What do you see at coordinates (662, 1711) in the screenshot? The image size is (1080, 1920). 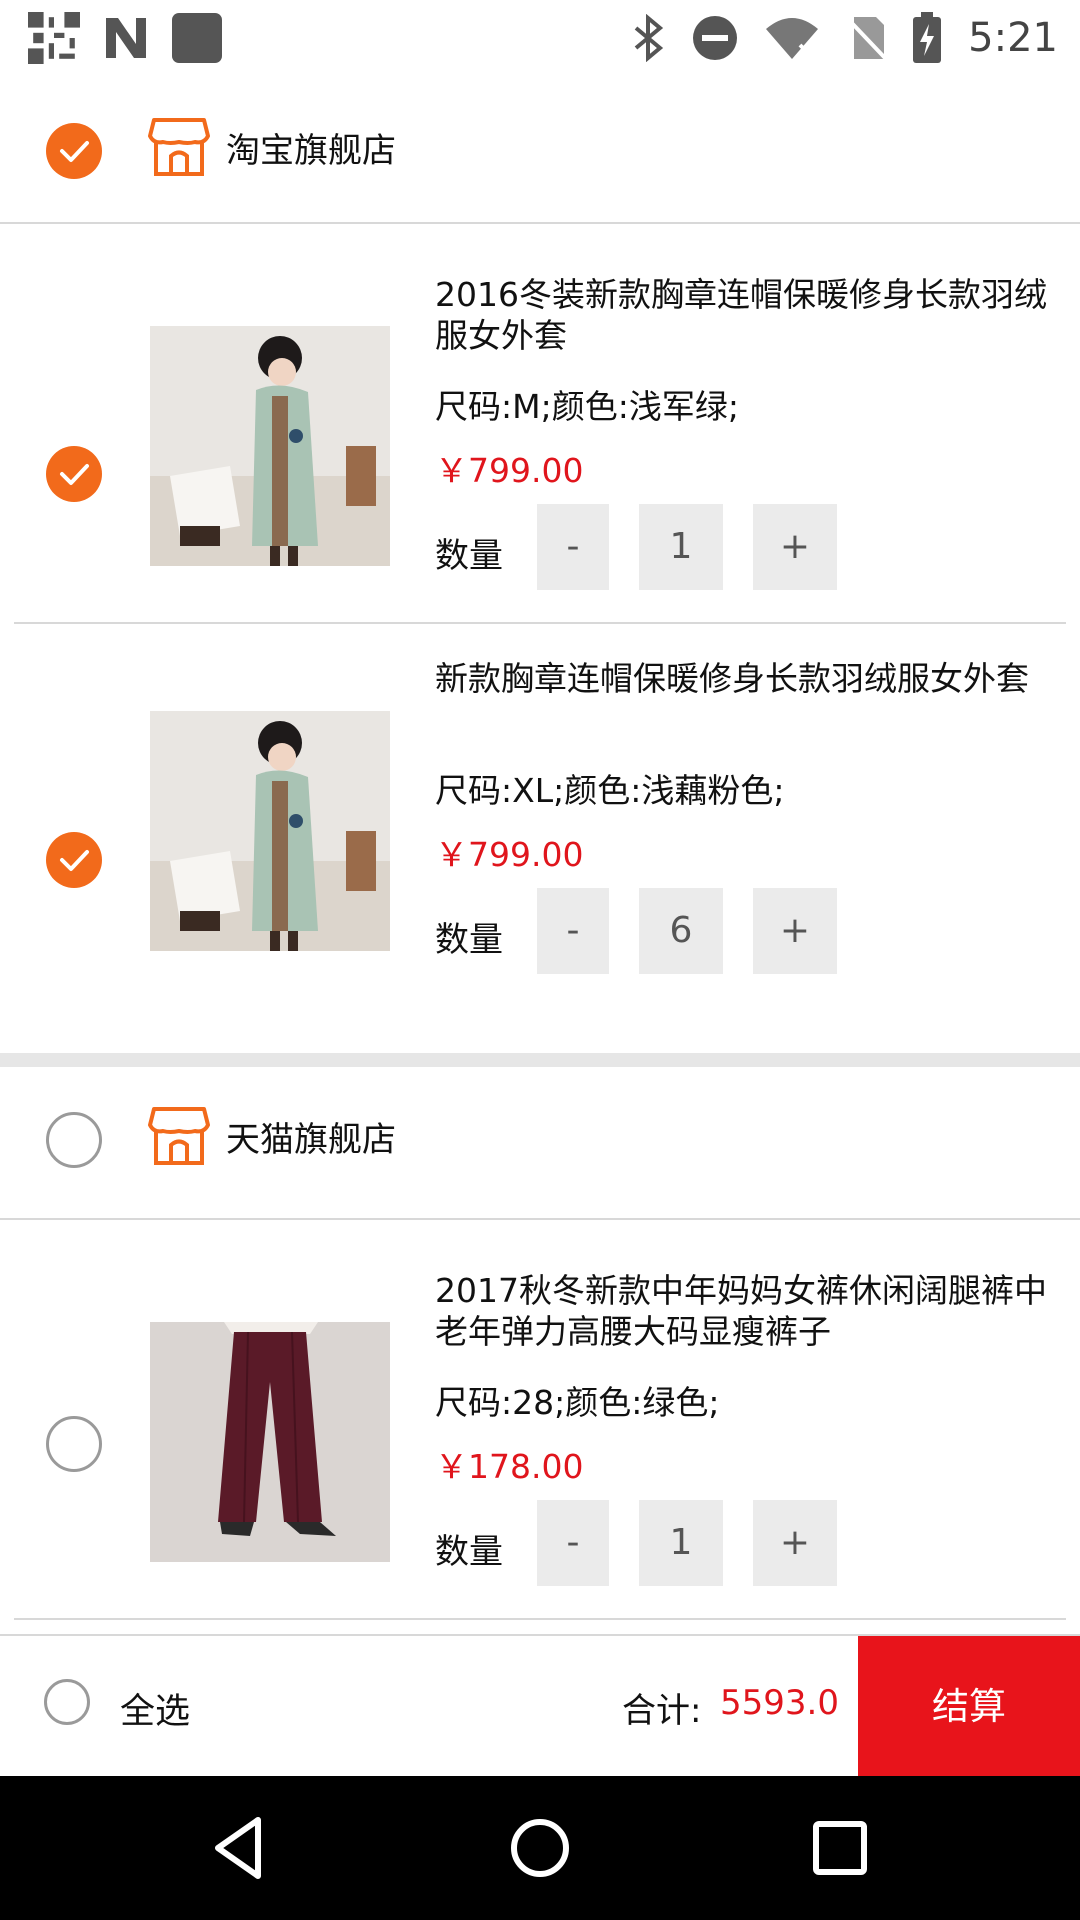 I see `total-label: 合计:` at bounding box center [662, 1711].